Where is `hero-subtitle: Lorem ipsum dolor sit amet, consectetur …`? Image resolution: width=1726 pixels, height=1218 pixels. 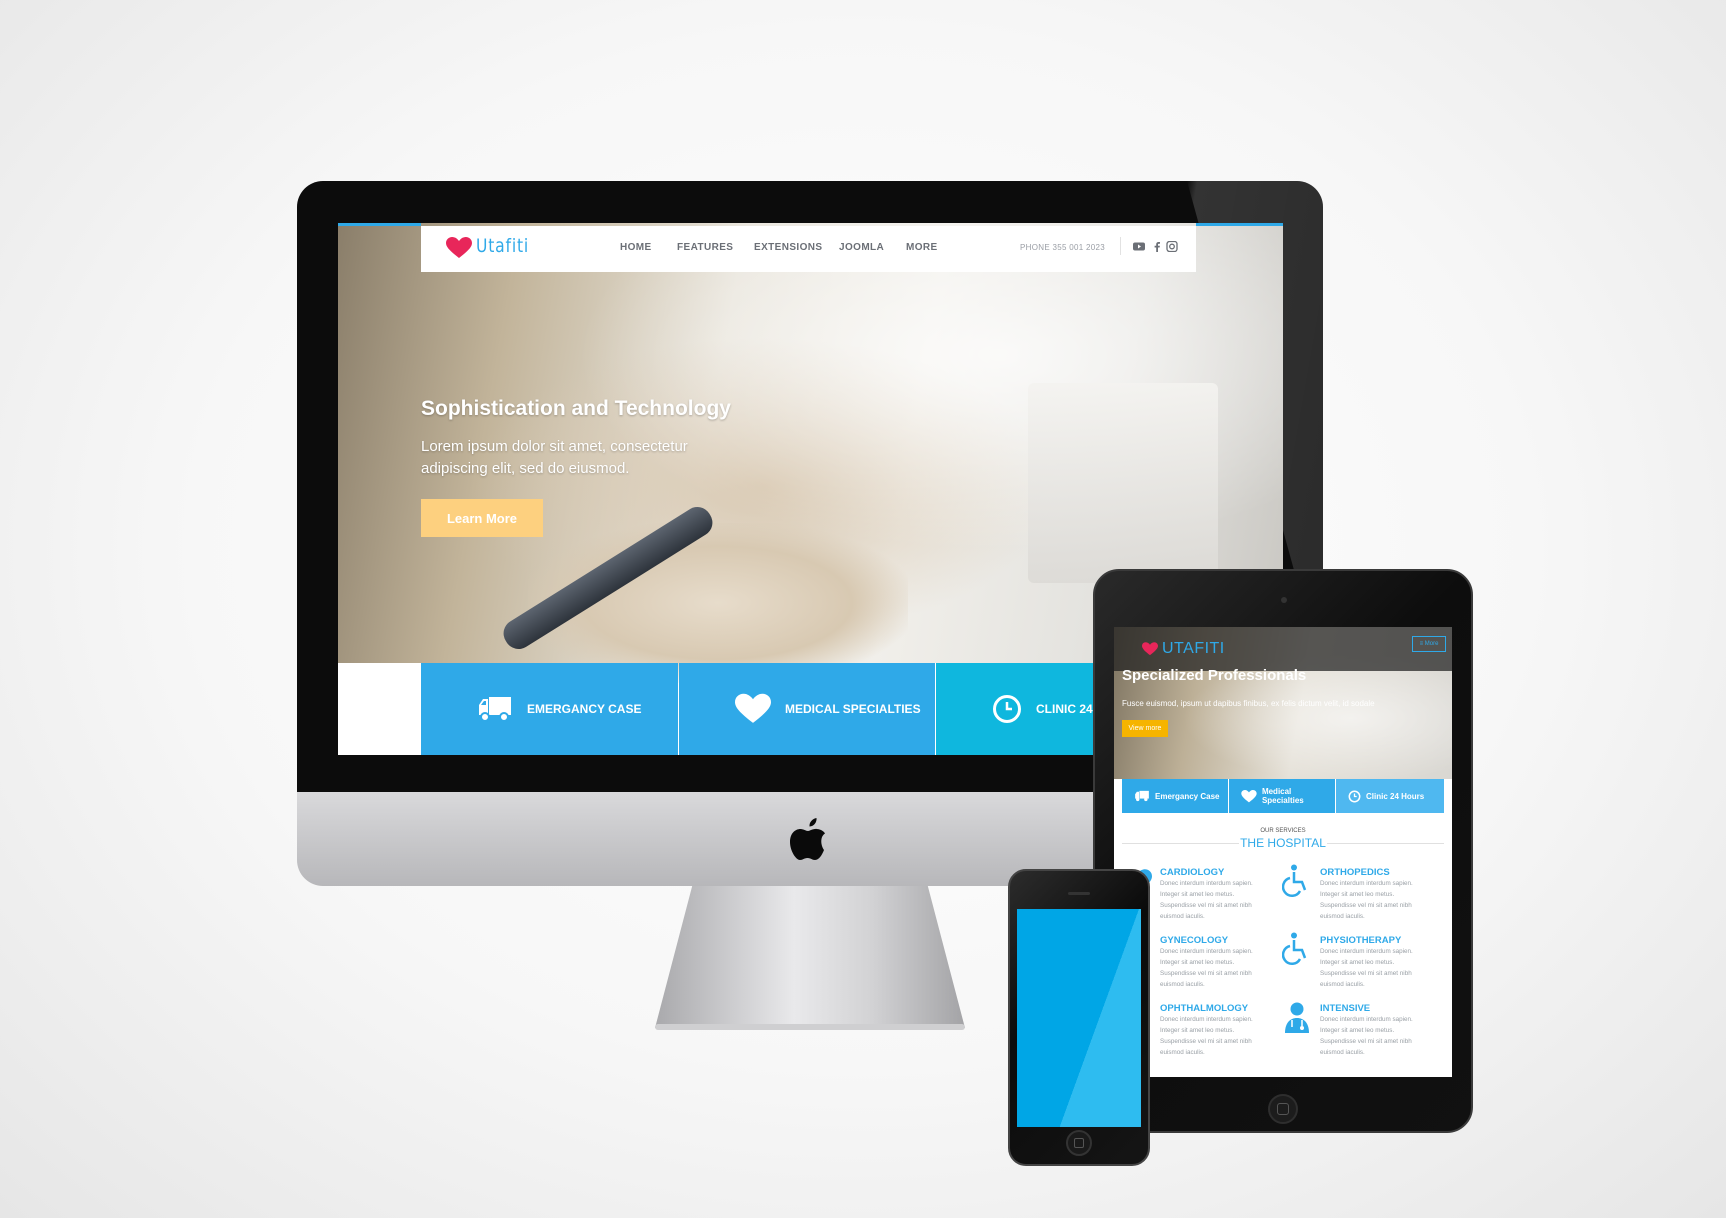 hero-subtitle: Lorem ipsum dolor sit amet, consectetur … is located at coordinates (554, 457).